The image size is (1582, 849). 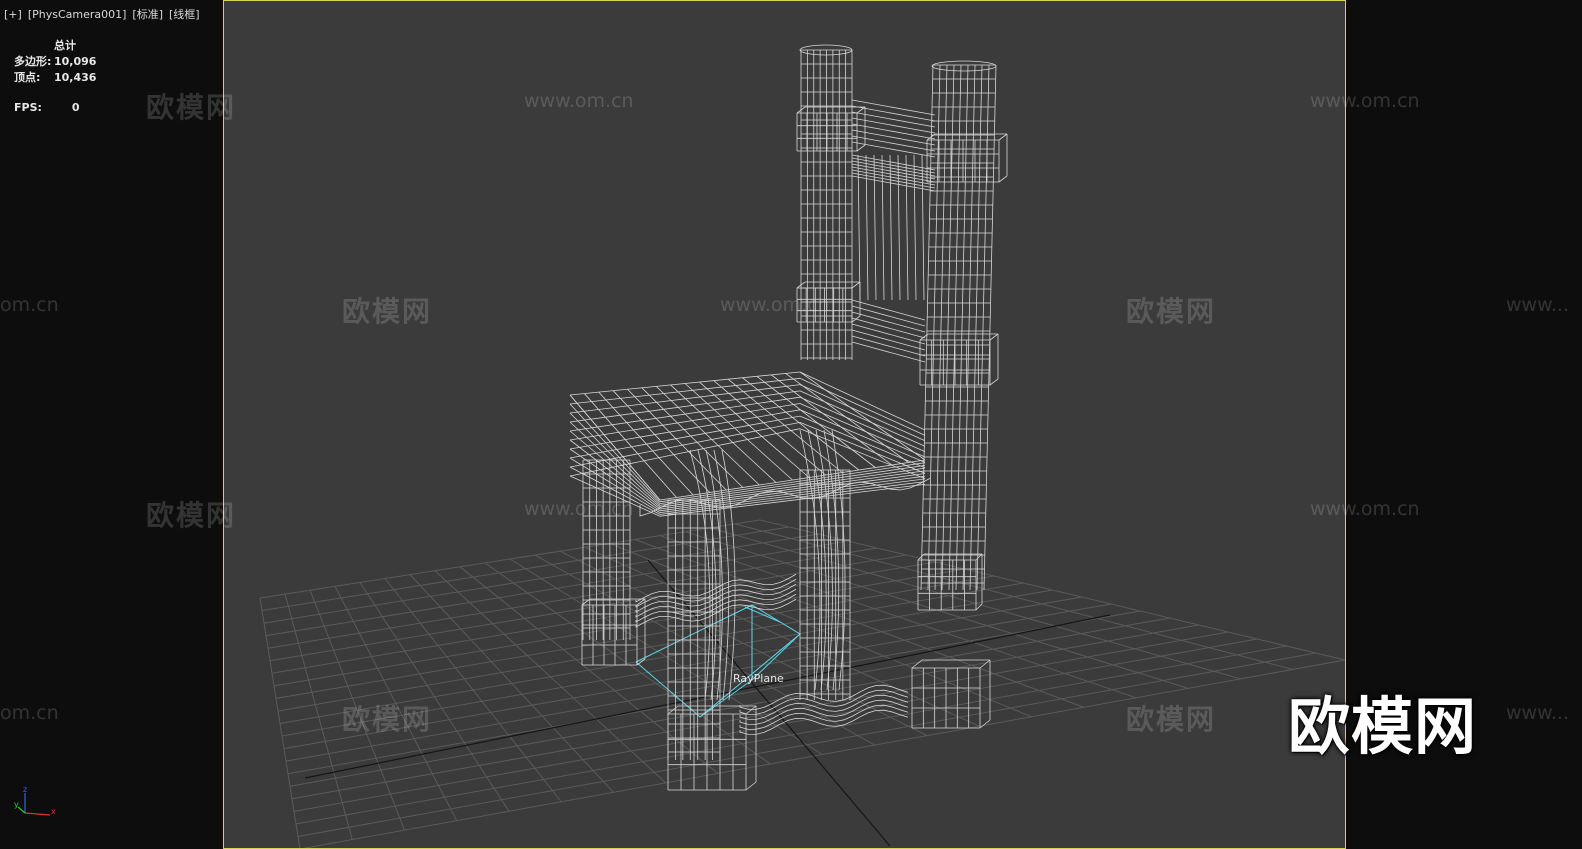 I want to click on viewport-mode-menu: [线框], so click(x=184, y=14).